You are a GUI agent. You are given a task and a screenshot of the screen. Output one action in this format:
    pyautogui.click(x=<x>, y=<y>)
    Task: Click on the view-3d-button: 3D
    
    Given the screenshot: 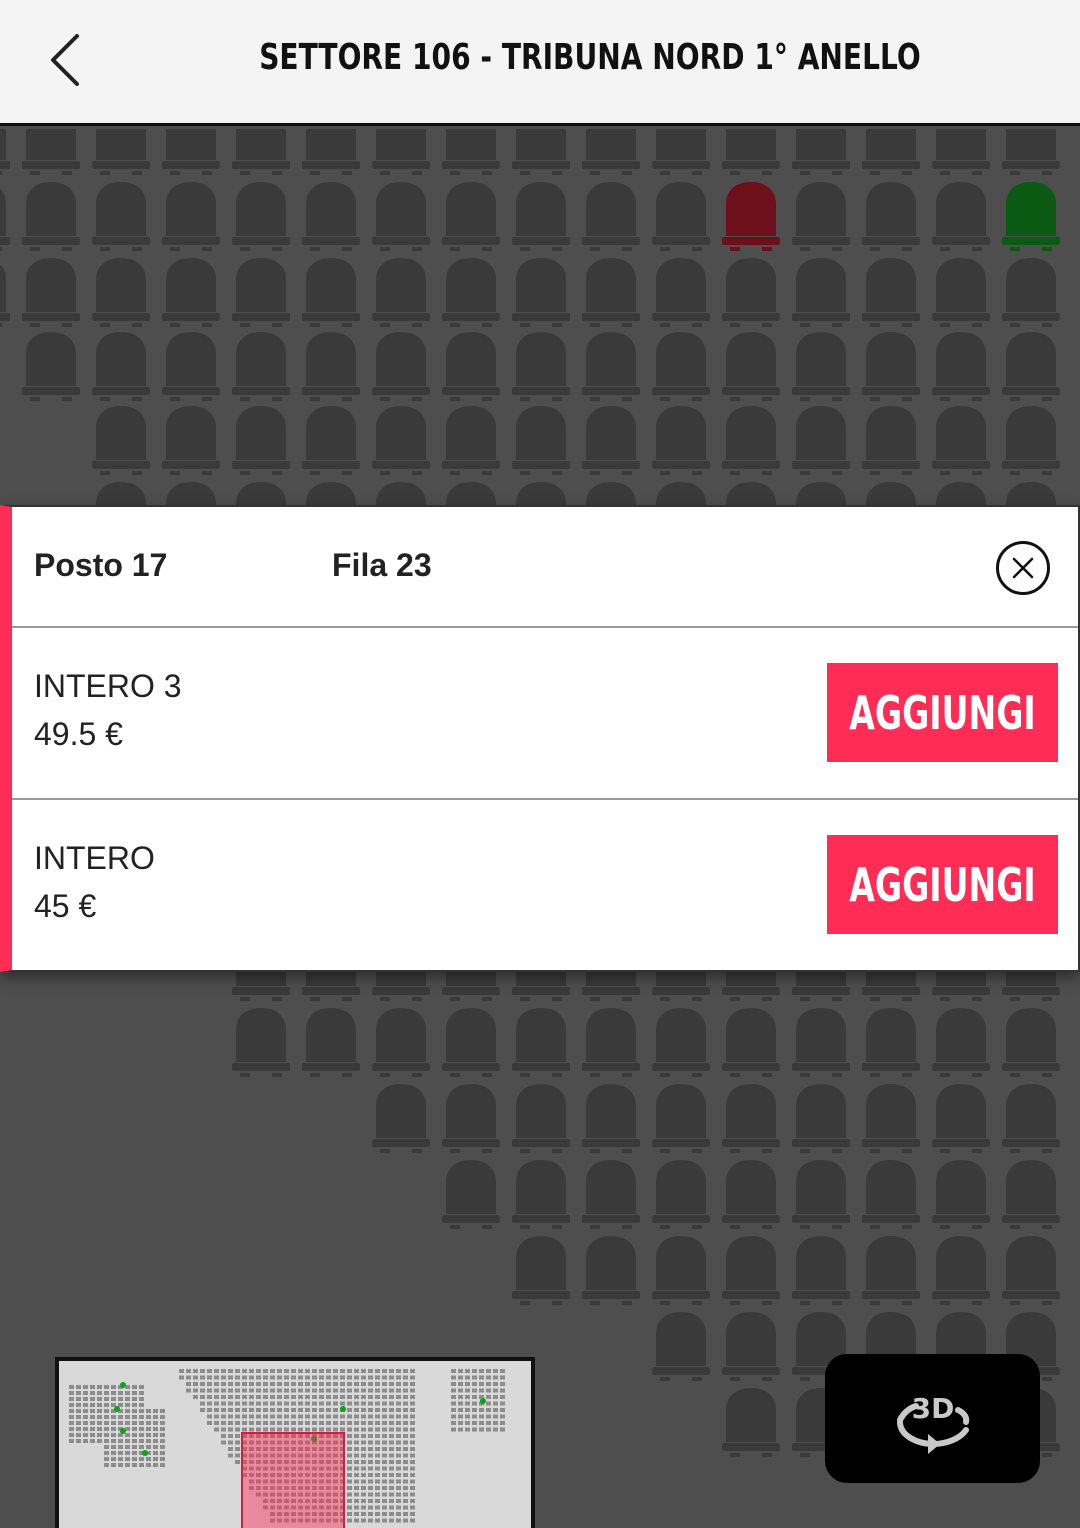 What is the action you would take?
    pyautogui.click(x=932, y=1418)
    